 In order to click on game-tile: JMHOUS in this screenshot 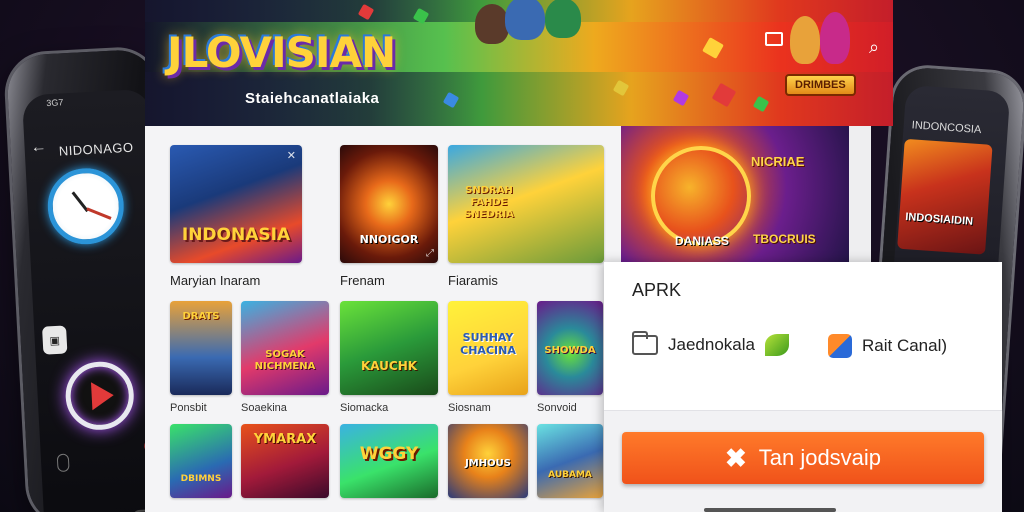, I will do `click(488, 461)`.